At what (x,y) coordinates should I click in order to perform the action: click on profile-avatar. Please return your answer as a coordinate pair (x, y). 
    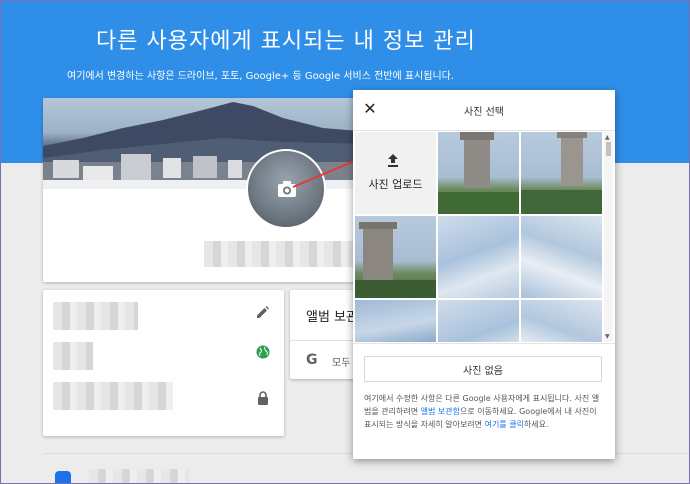
    Looking at the image, I should click on (286, 189).